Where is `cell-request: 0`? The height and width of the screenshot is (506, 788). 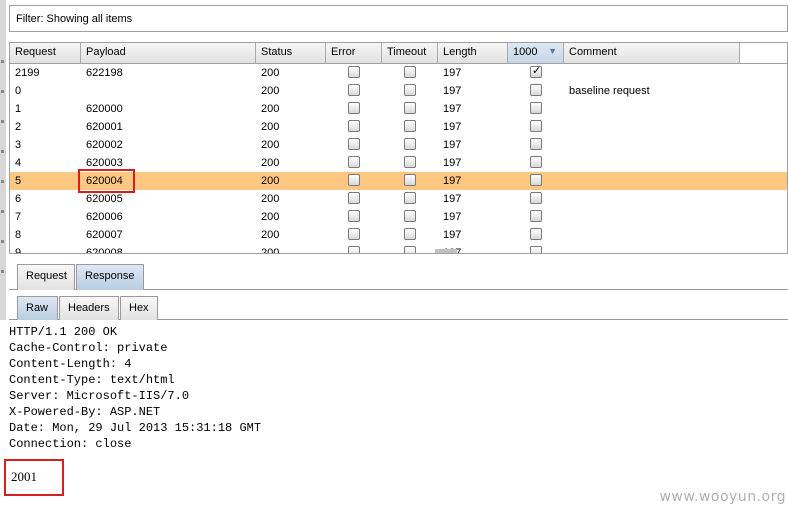
cell-request: 0 is located at coordinates (18, 91).